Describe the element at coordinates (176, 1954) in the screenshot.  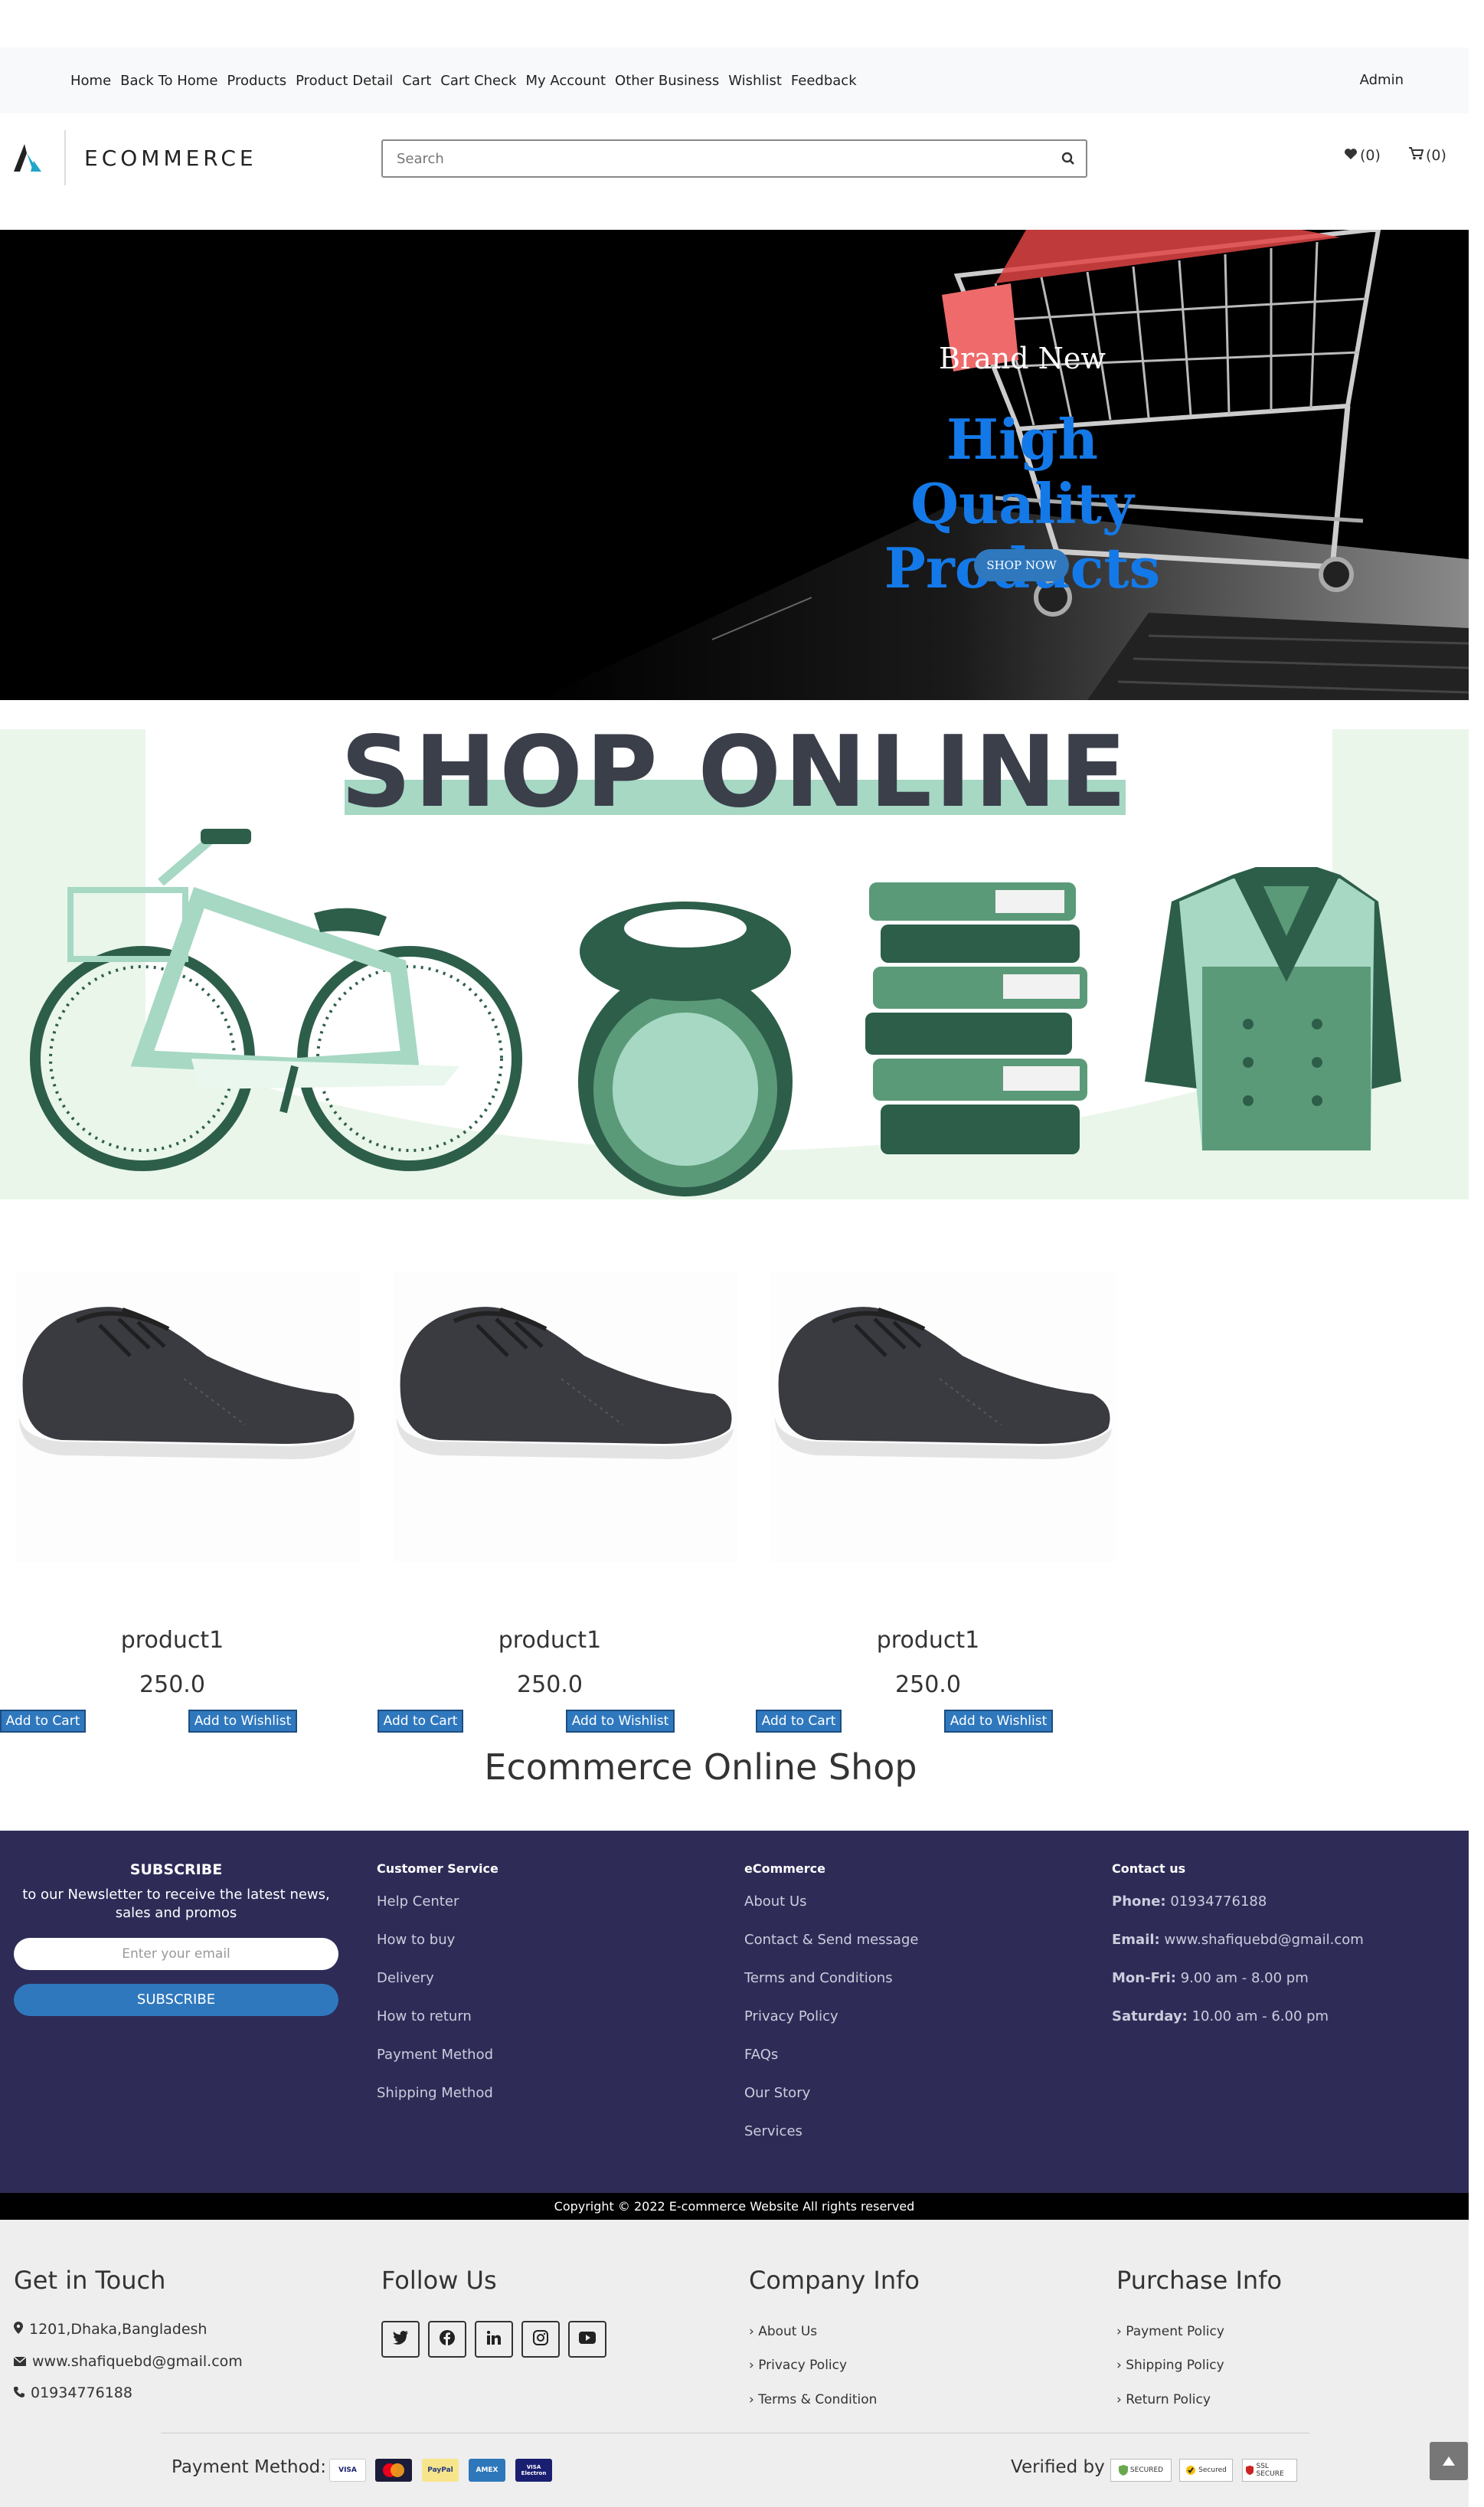
I see `newsletter-email-input: Enter your email` at that location.